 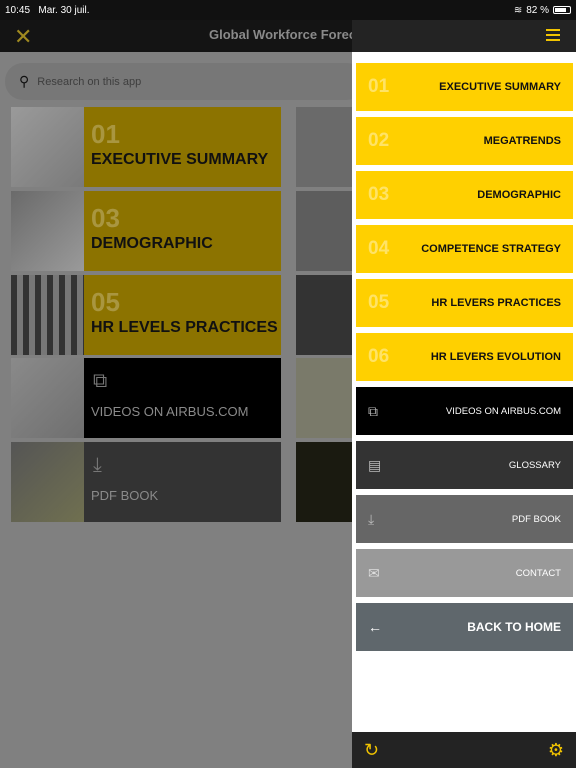 What do you see at coordinates (379, 302) in the screenshot?
I see `menu-item-number: 05` at bounding box center [379, 302].